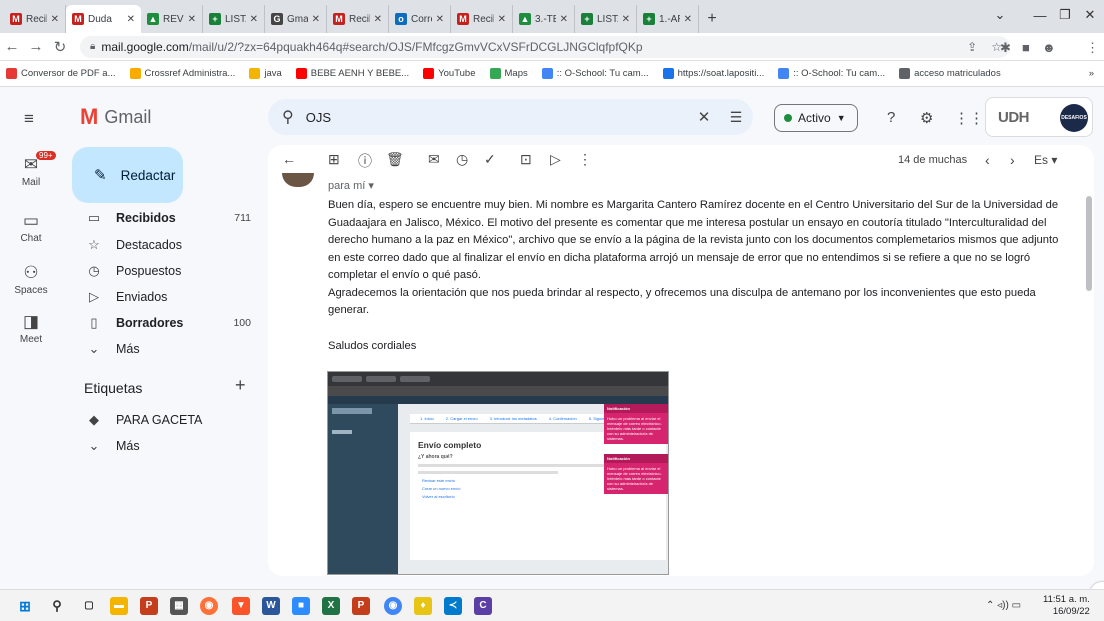  What do you see at coordinates (31, 328) in the screenshot?
I see `rail-meet: ◨ Meet` at bounding box center [31, 328].